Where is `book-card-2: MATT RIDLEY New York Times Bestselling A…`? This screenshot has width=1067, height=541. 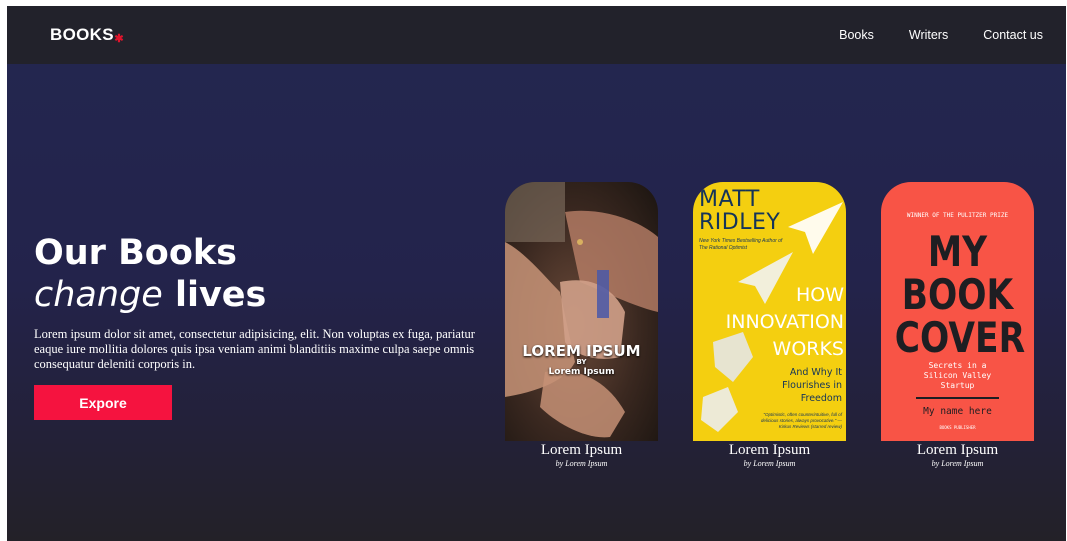 book-card-2: MATT RIDLEY New York Times Bestselling A… is located at coordinates (769, 325).